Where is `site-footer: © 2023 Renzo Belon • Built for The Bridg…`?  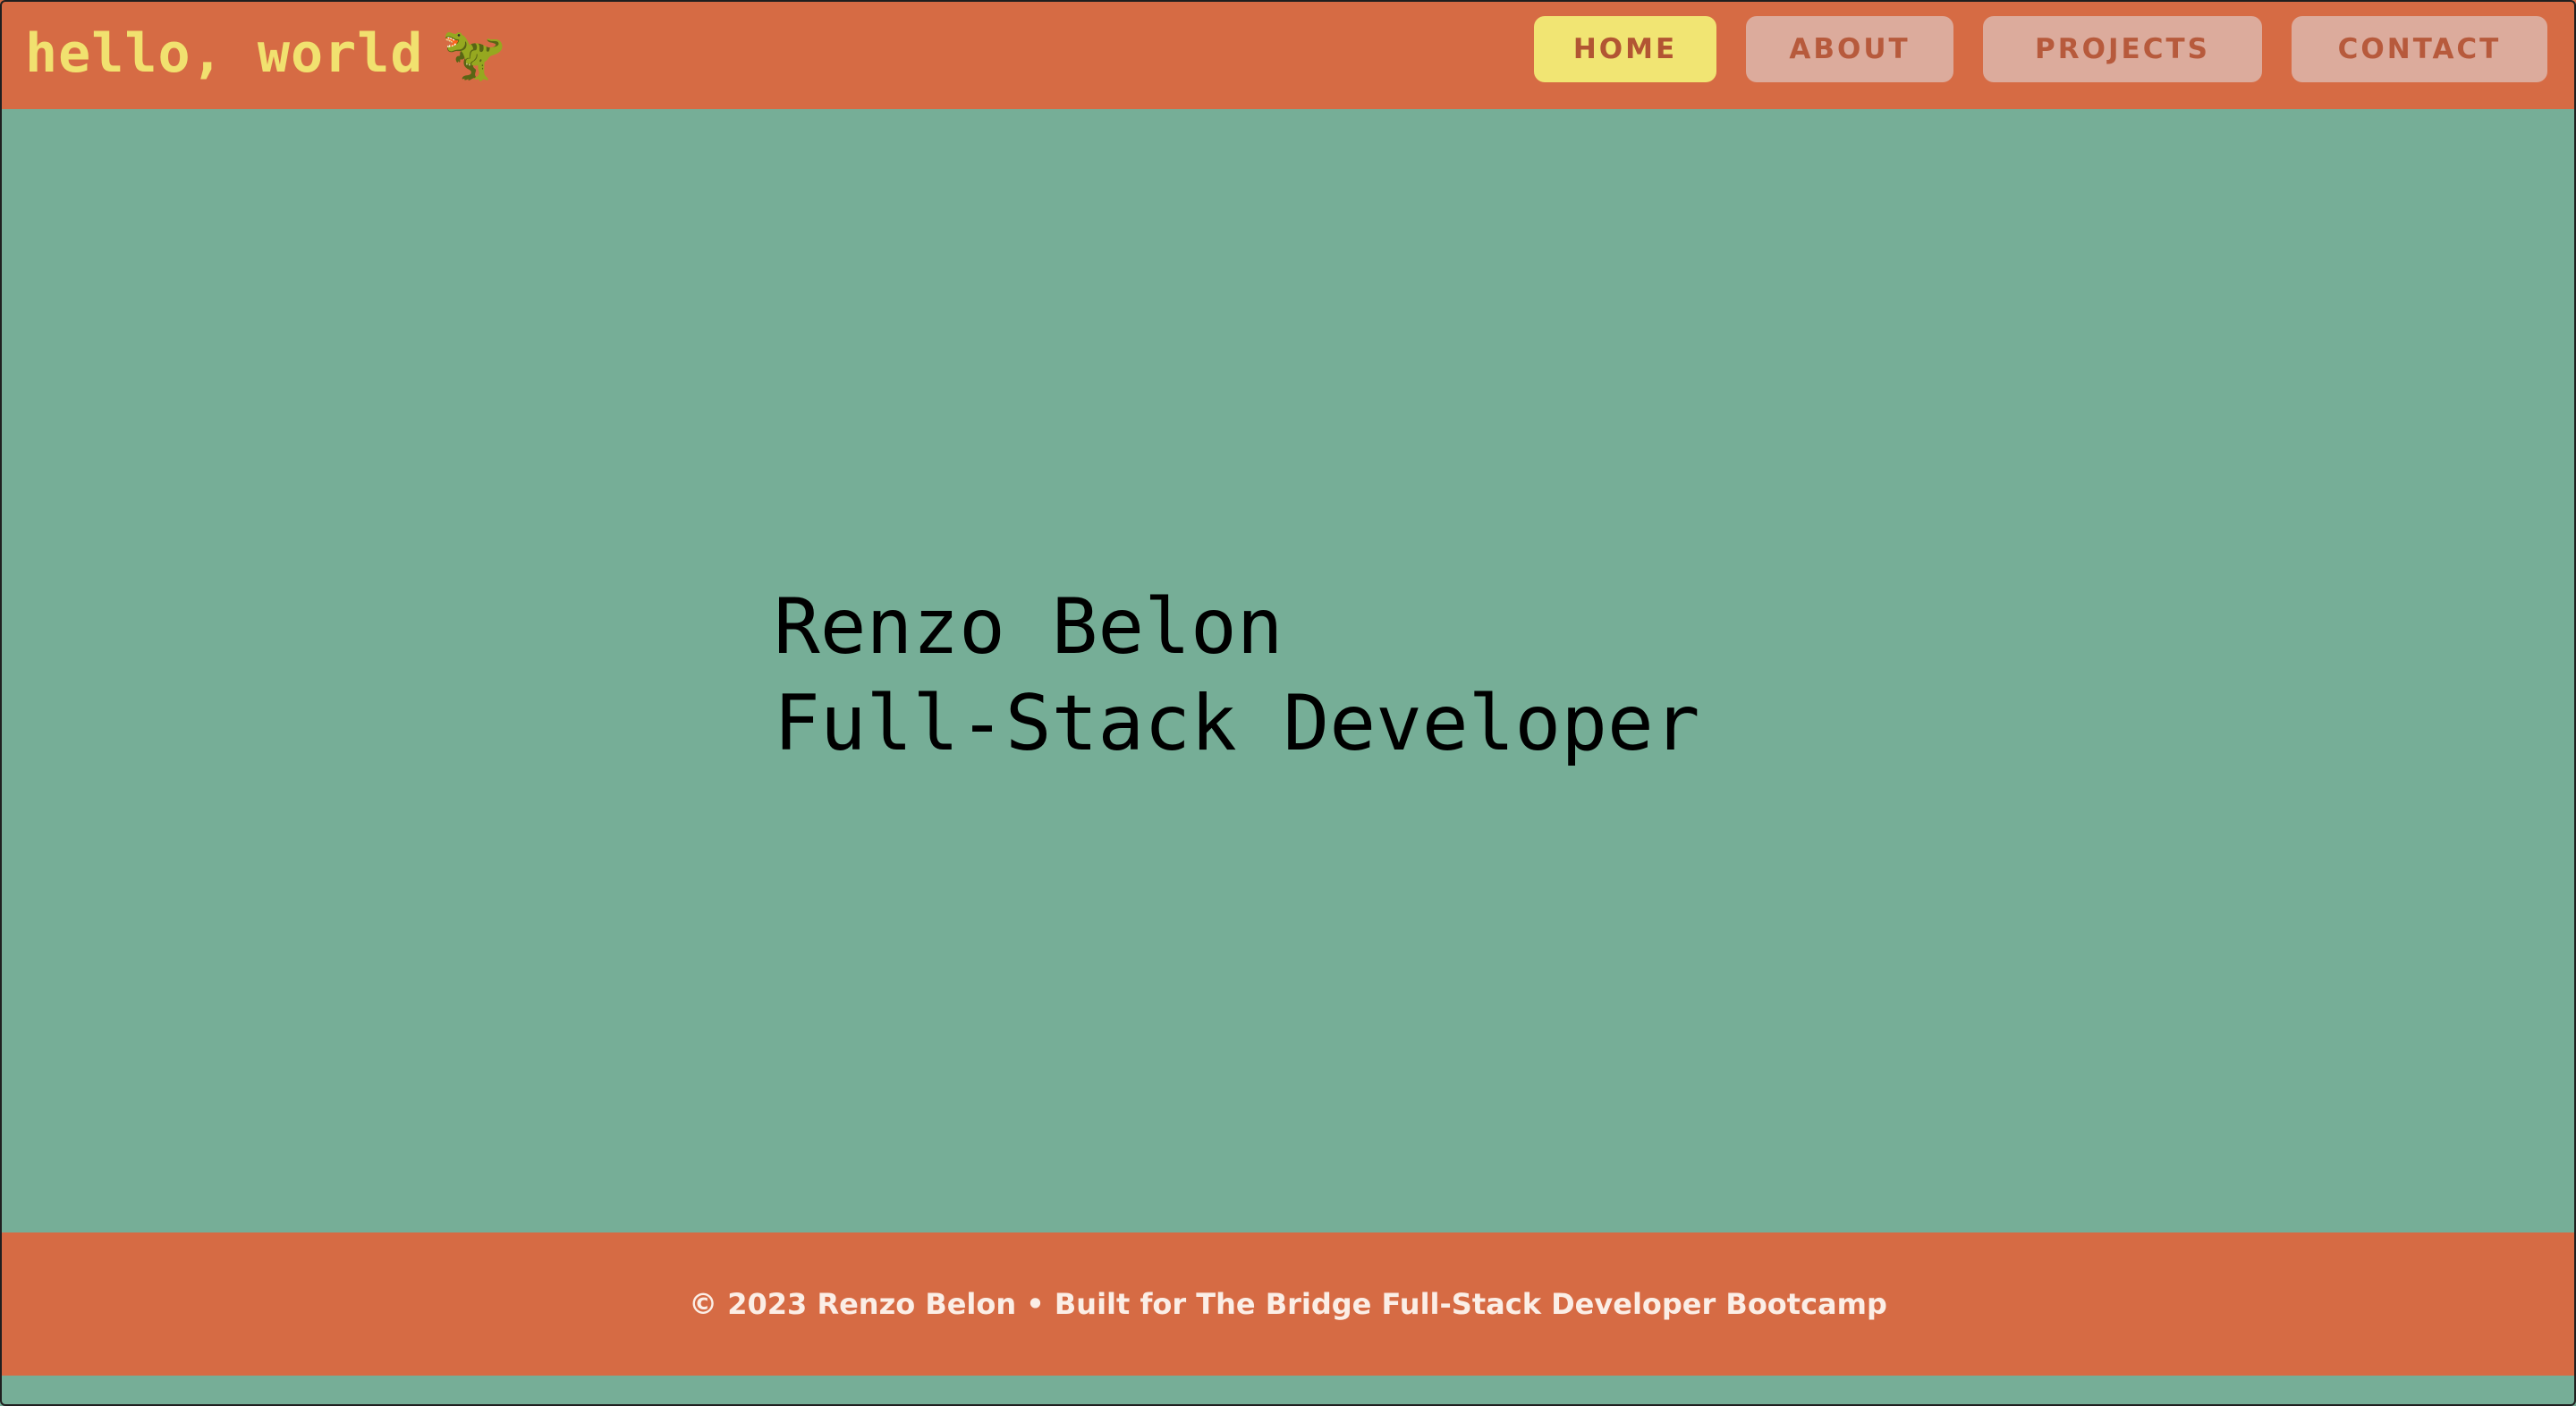 site-footer: © 2023 Renzo Belon • Built for The Bridg… is located at coordinates (1288, 1304).